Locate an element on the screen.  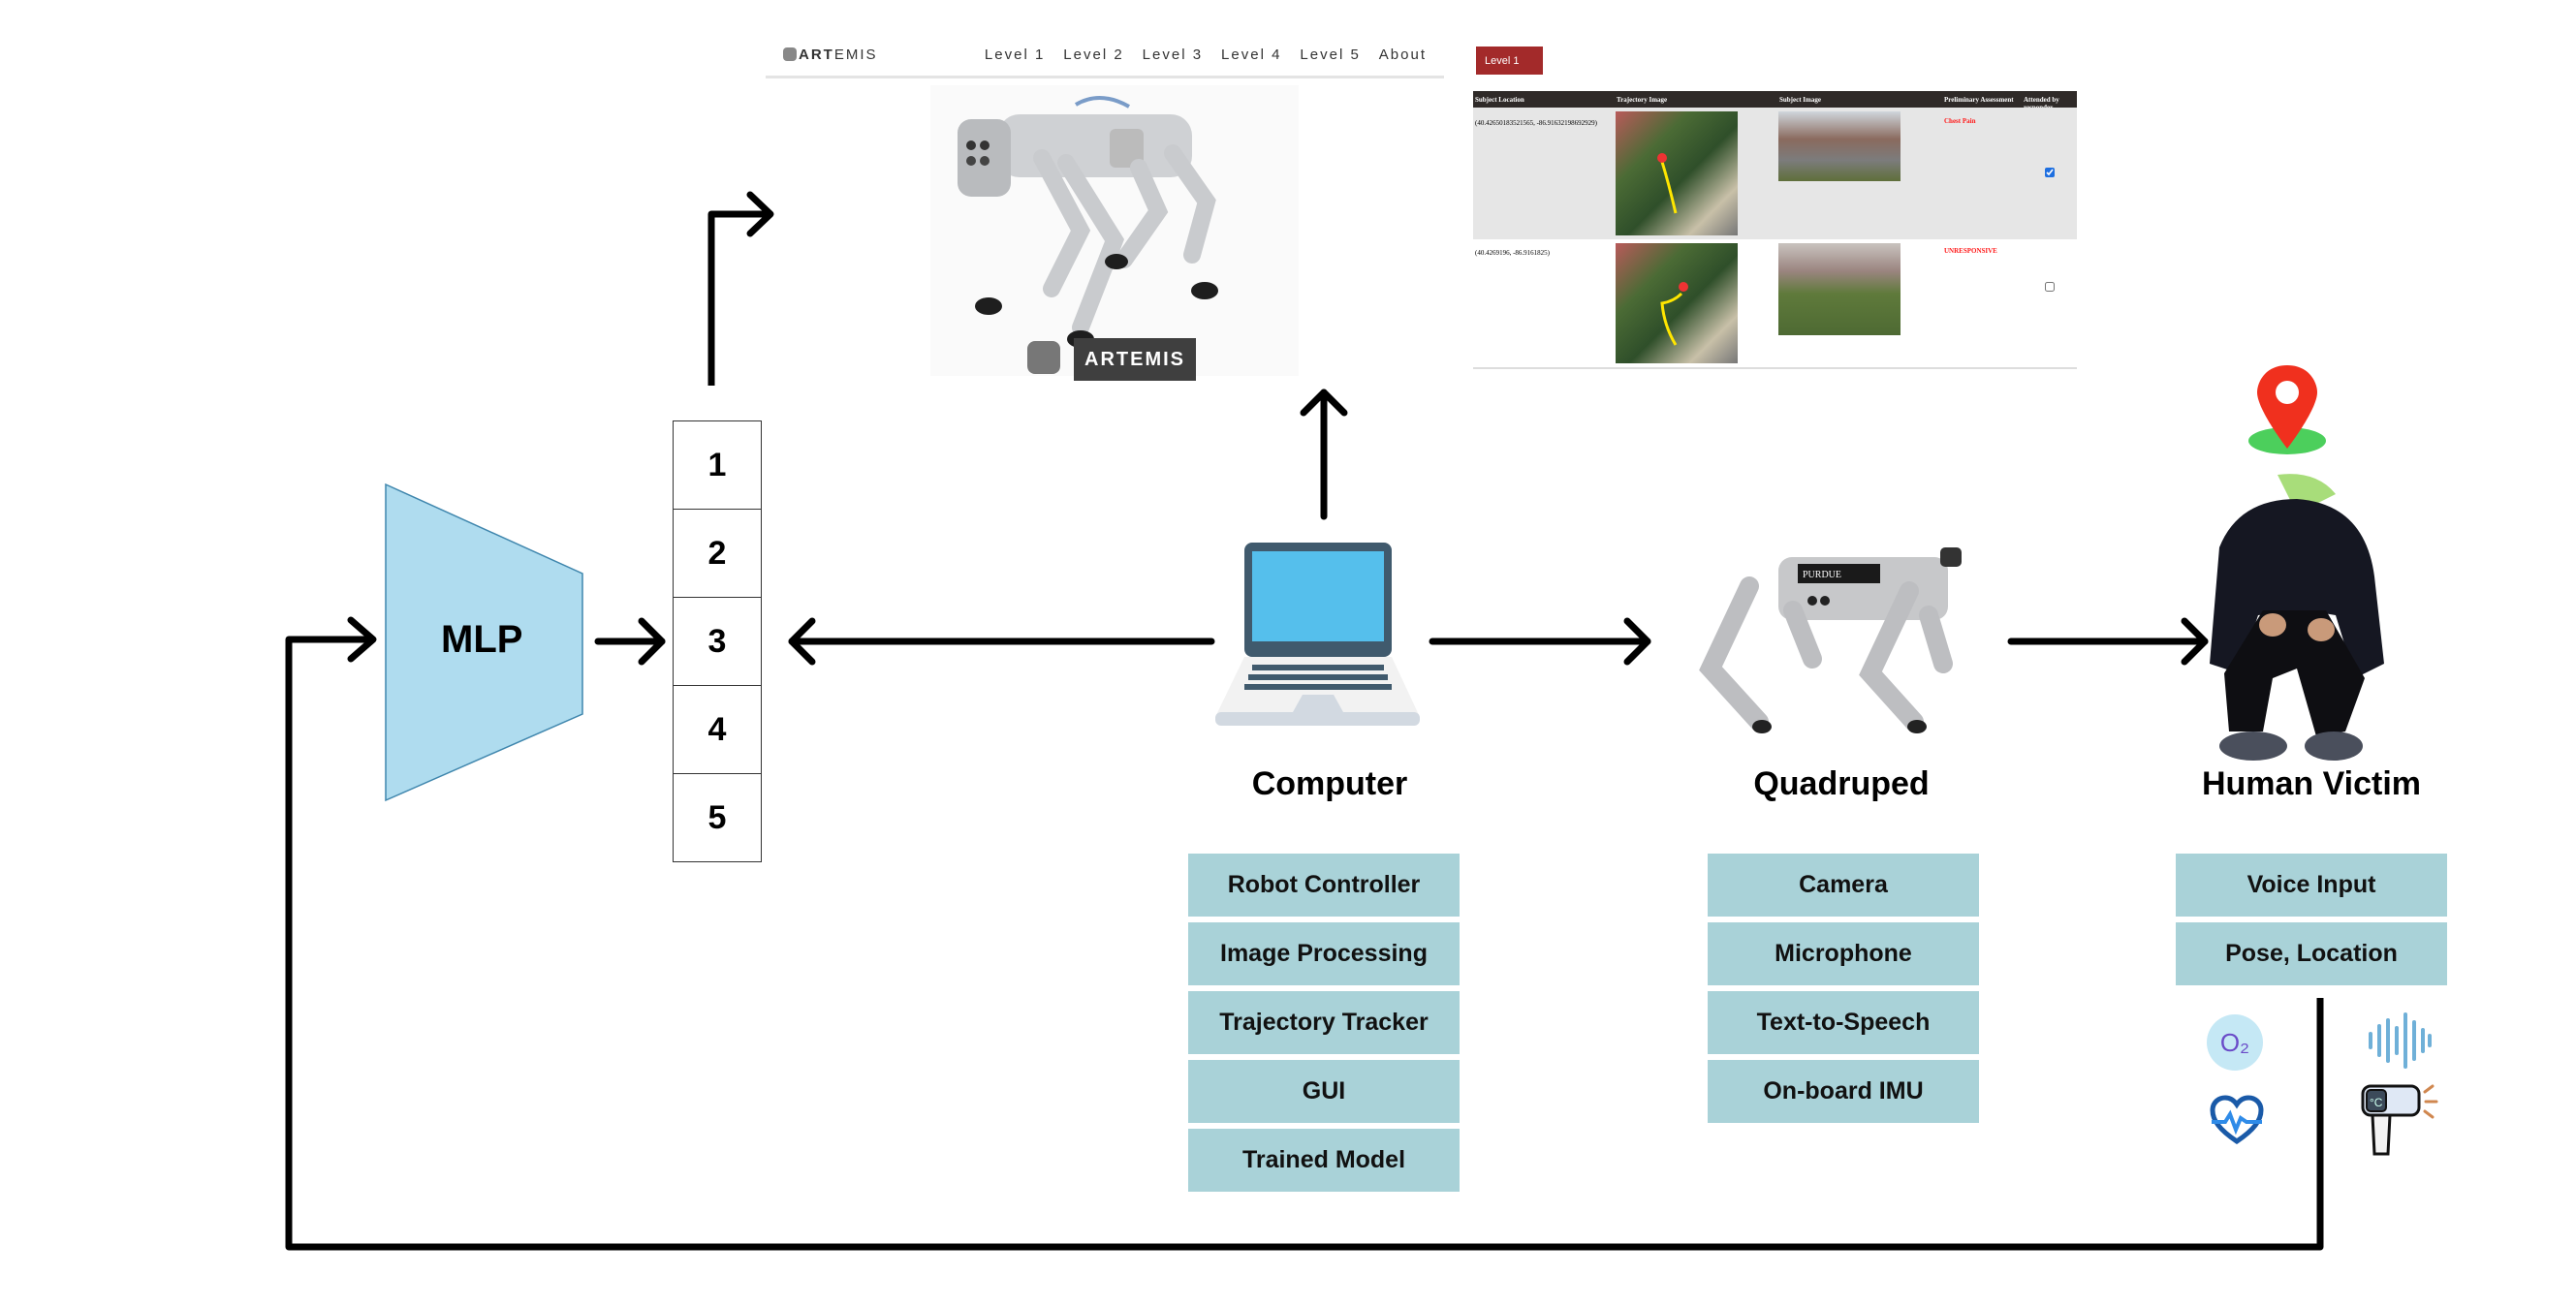
nav-link-level-3: Level 3 is located at coordinates (1173, 55).